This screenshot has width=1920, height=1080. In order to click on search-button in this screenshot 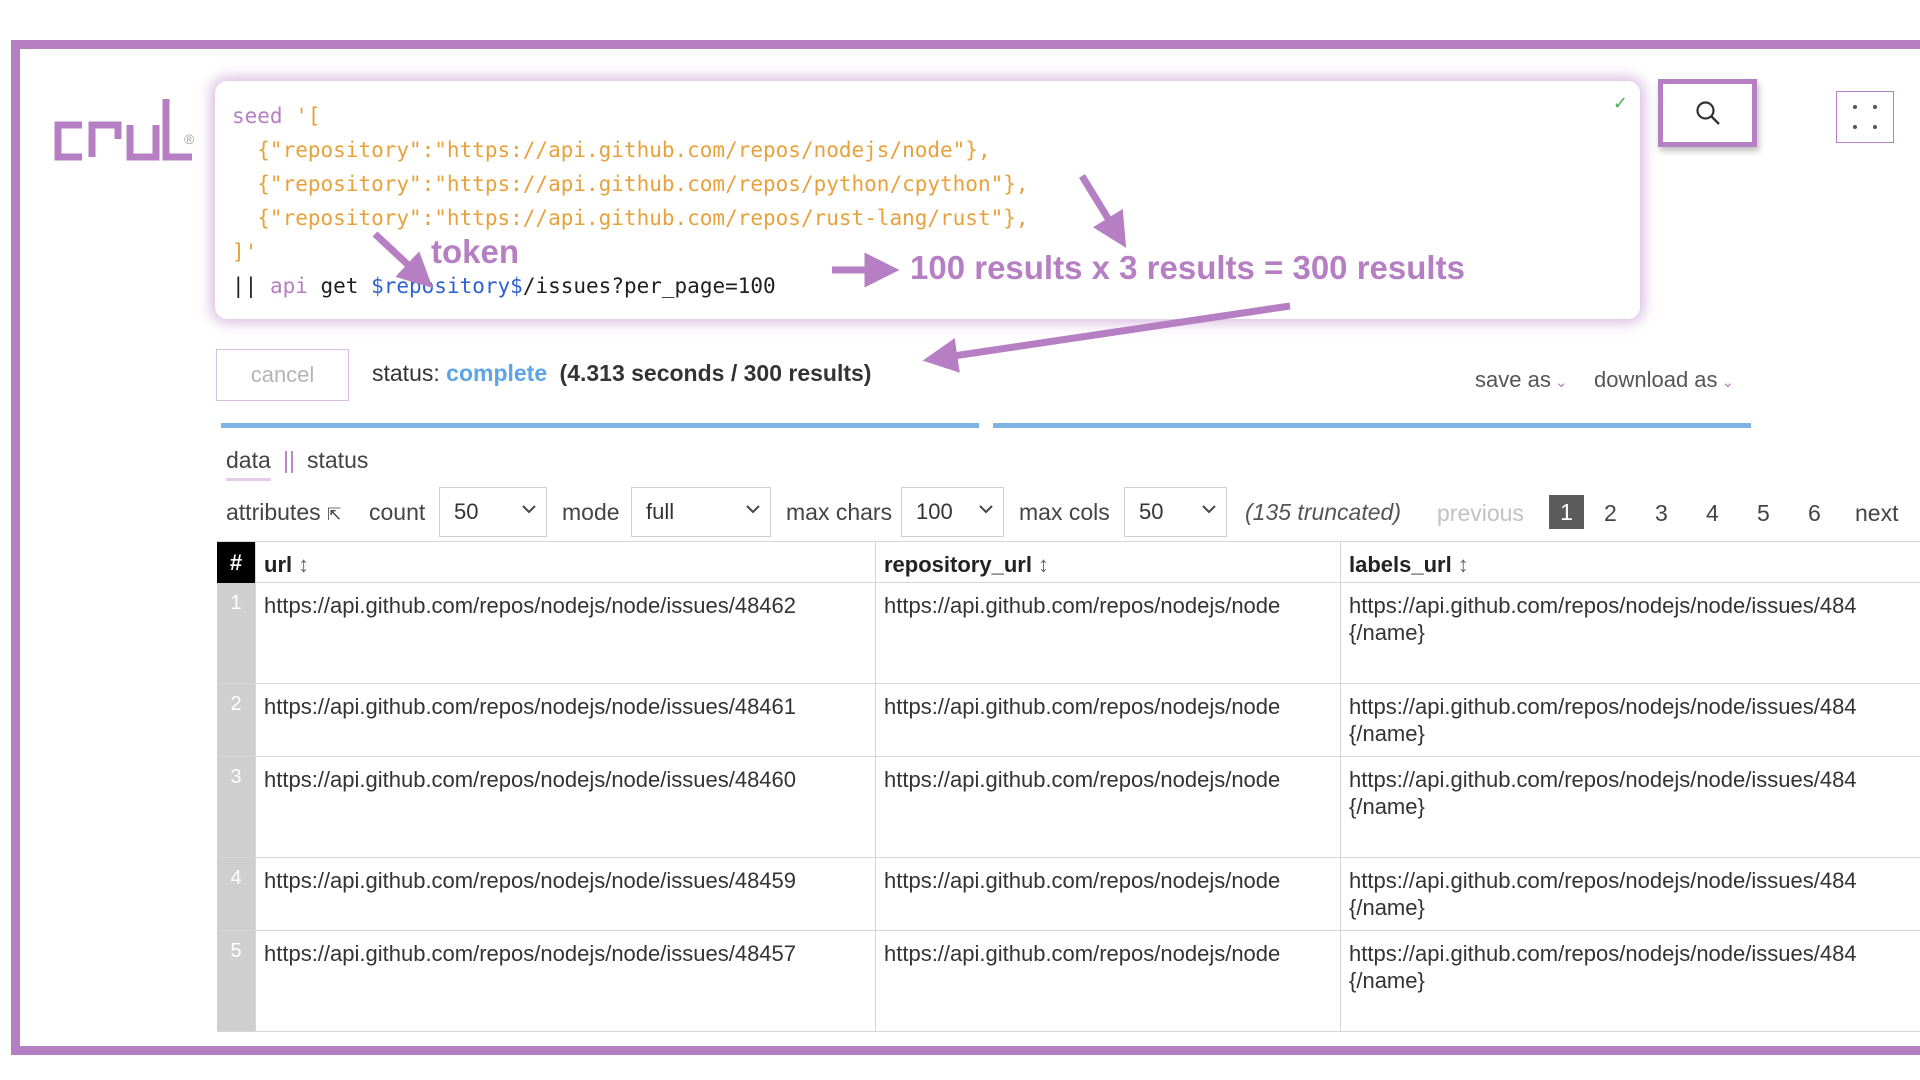, I will do `click(1707, 113)`.